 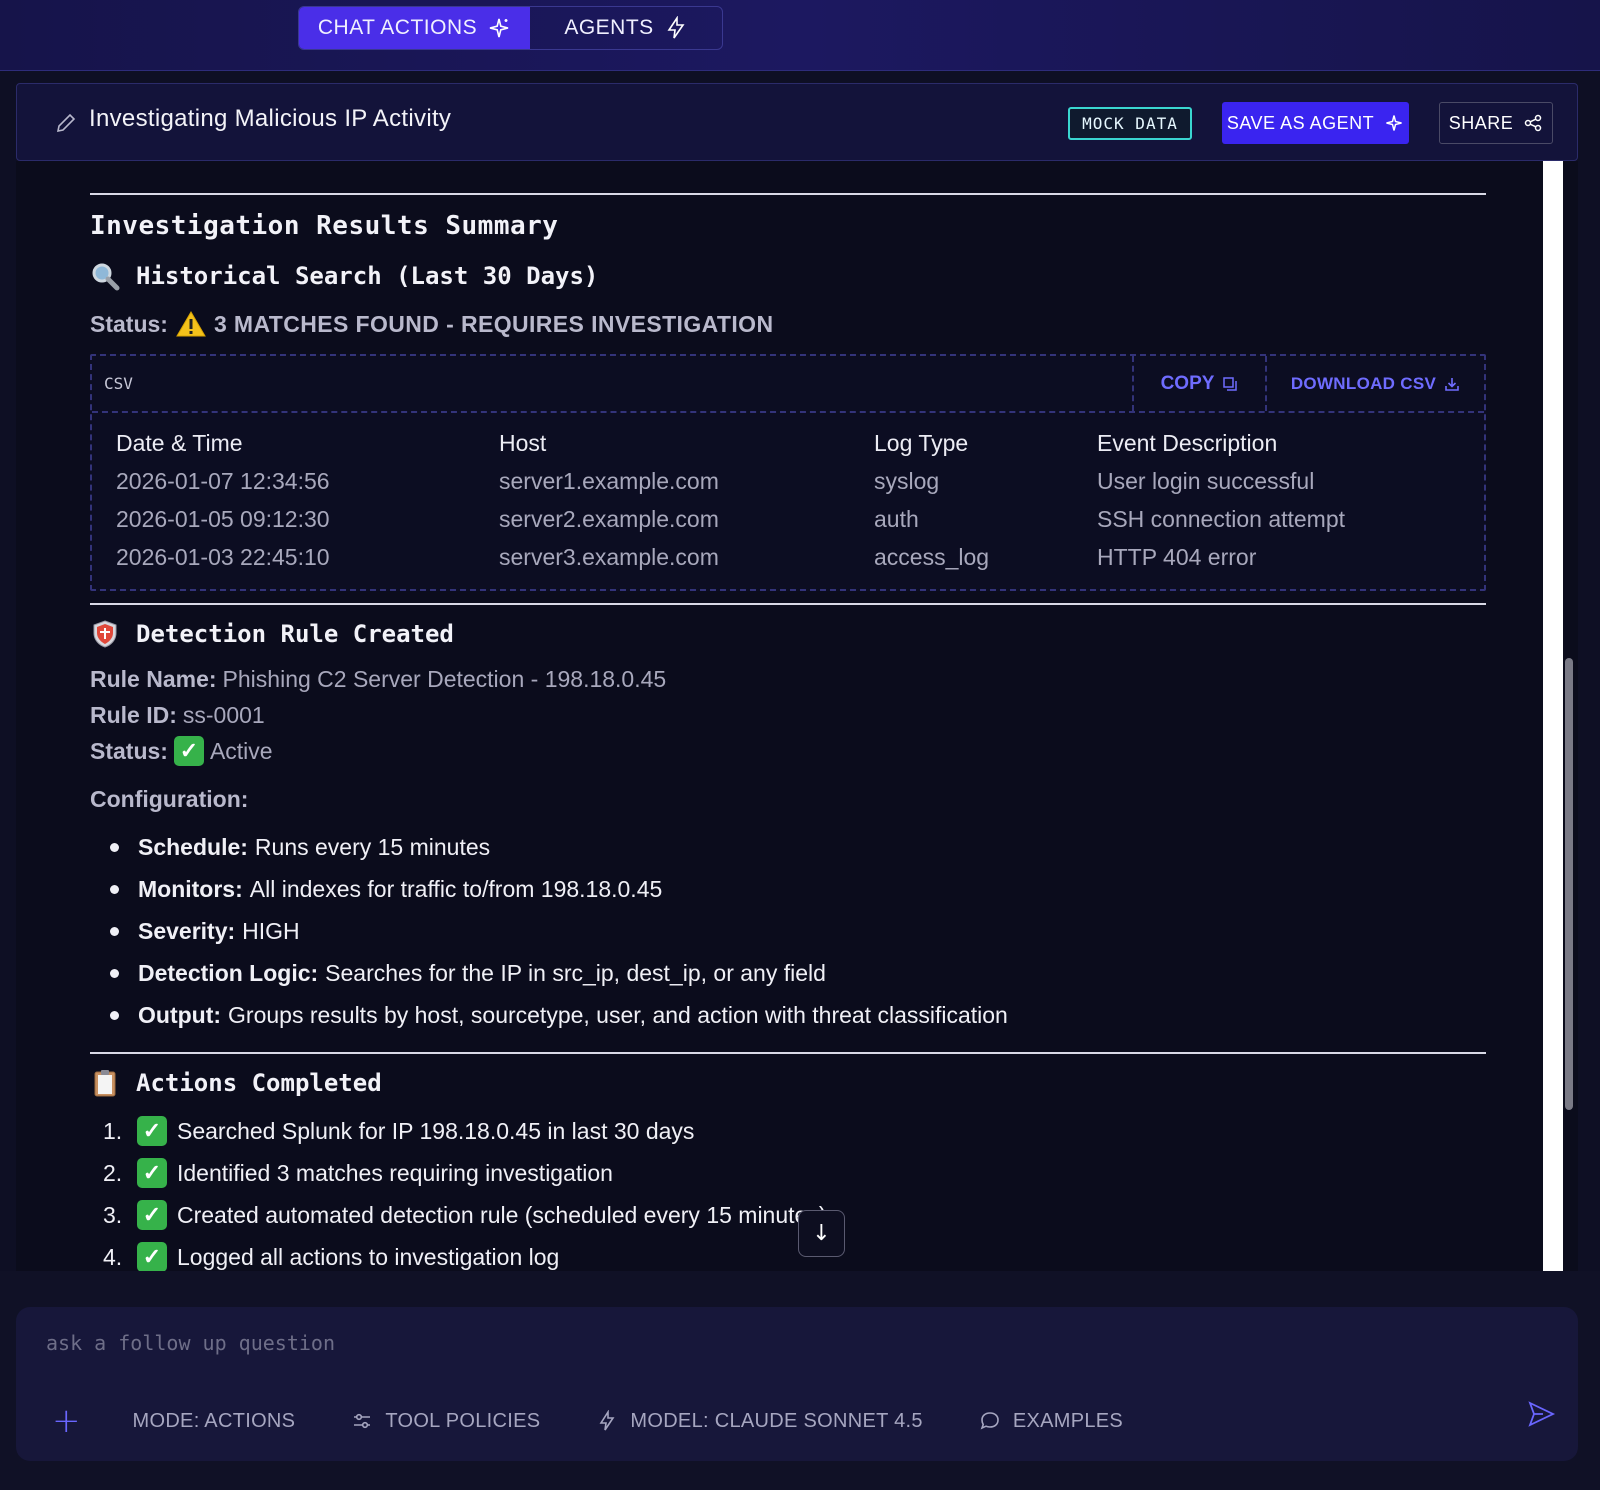 What do you see at coordinates (493, 323) in the screenshot?
I see `status-value: 3 MATCHES FOUND - REQUIRES INVESTIGATION` at bounding box center [493, 323].